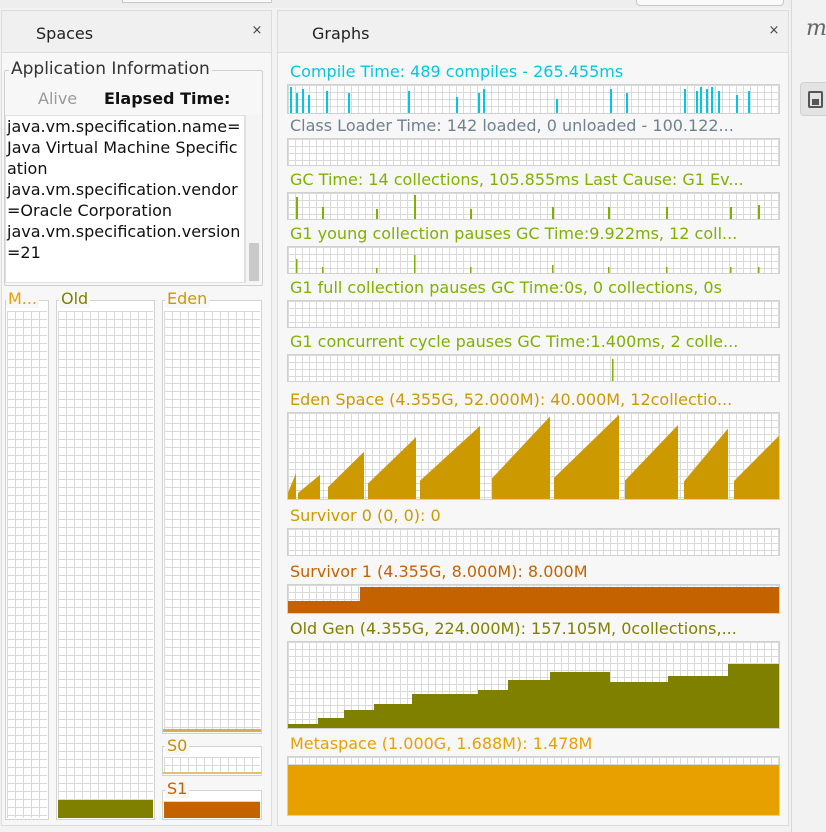 Image resolution: width=826 pixels, height=832 pixels. What do you see at coordinates (75, 298) in the screenshot?
I see `space-label-old: Old` at bounding box center [75, 298].